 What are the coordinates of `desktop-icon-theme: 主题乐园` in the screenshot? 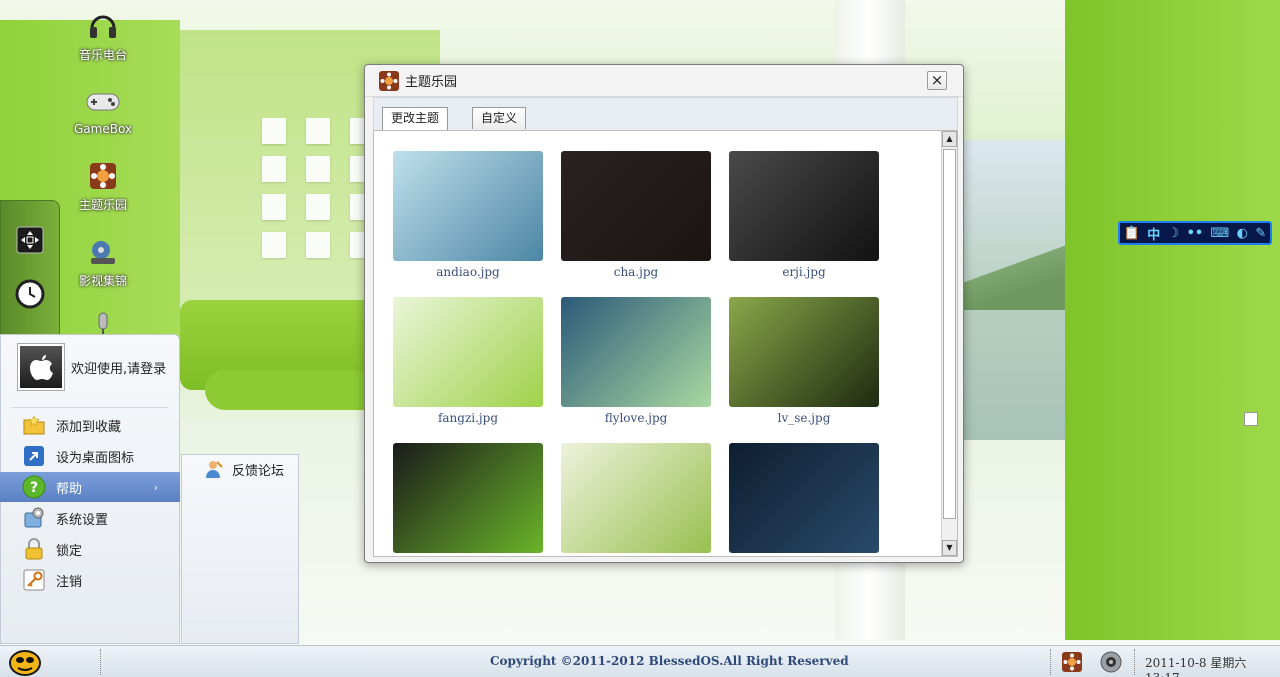 It's located at (103, 185).